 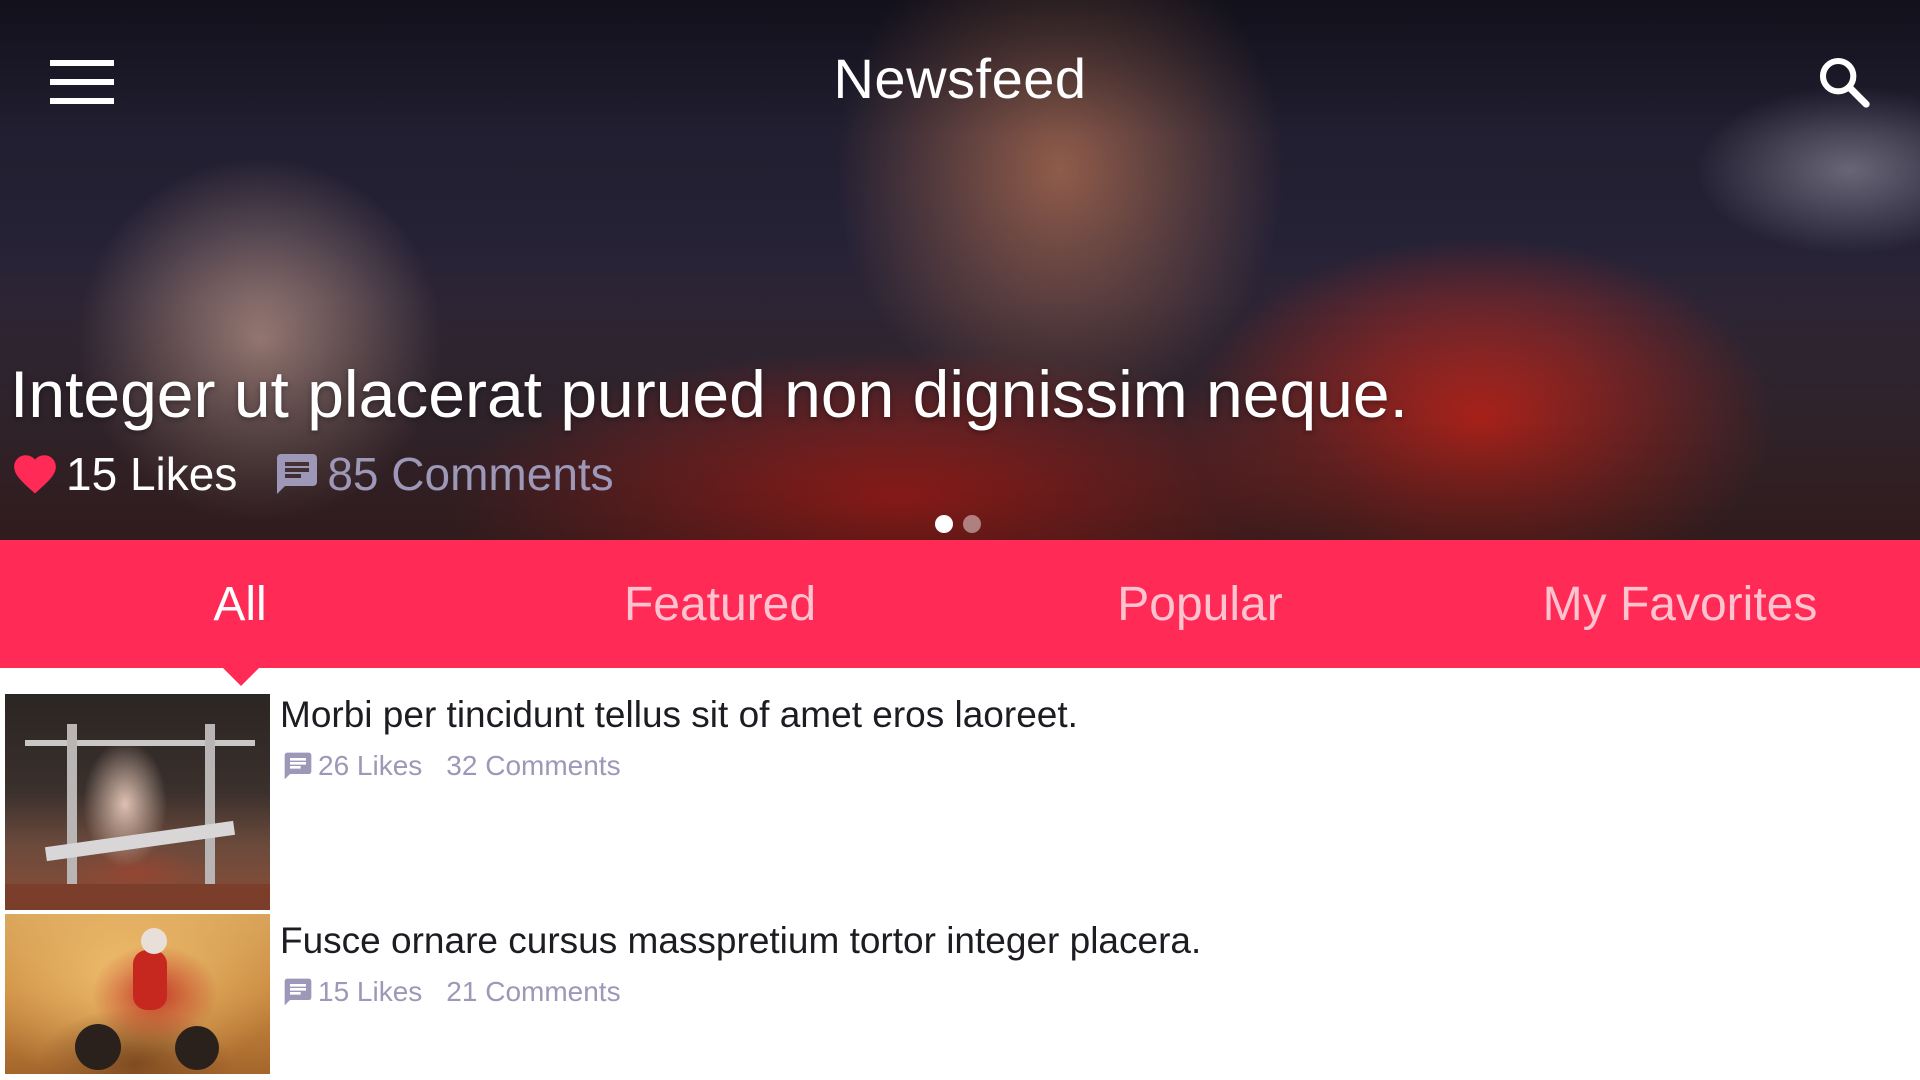 I want to click on carousel-dot, so click(x=972, y=524).